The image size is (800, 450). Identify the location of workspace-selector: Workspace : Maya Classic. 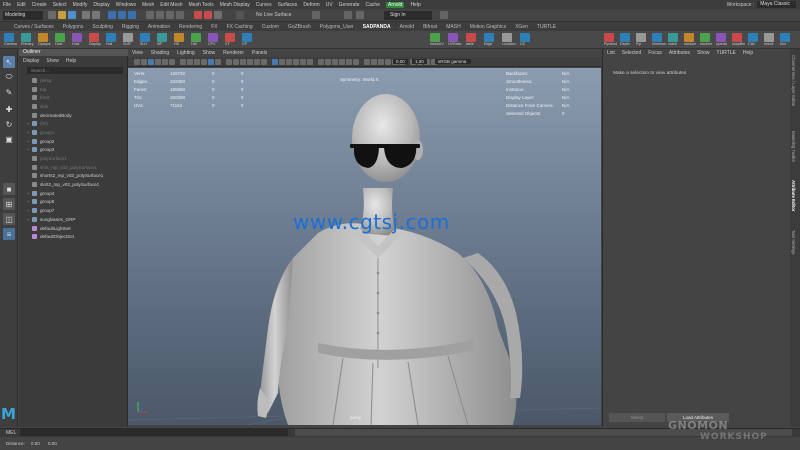
(761, 4).